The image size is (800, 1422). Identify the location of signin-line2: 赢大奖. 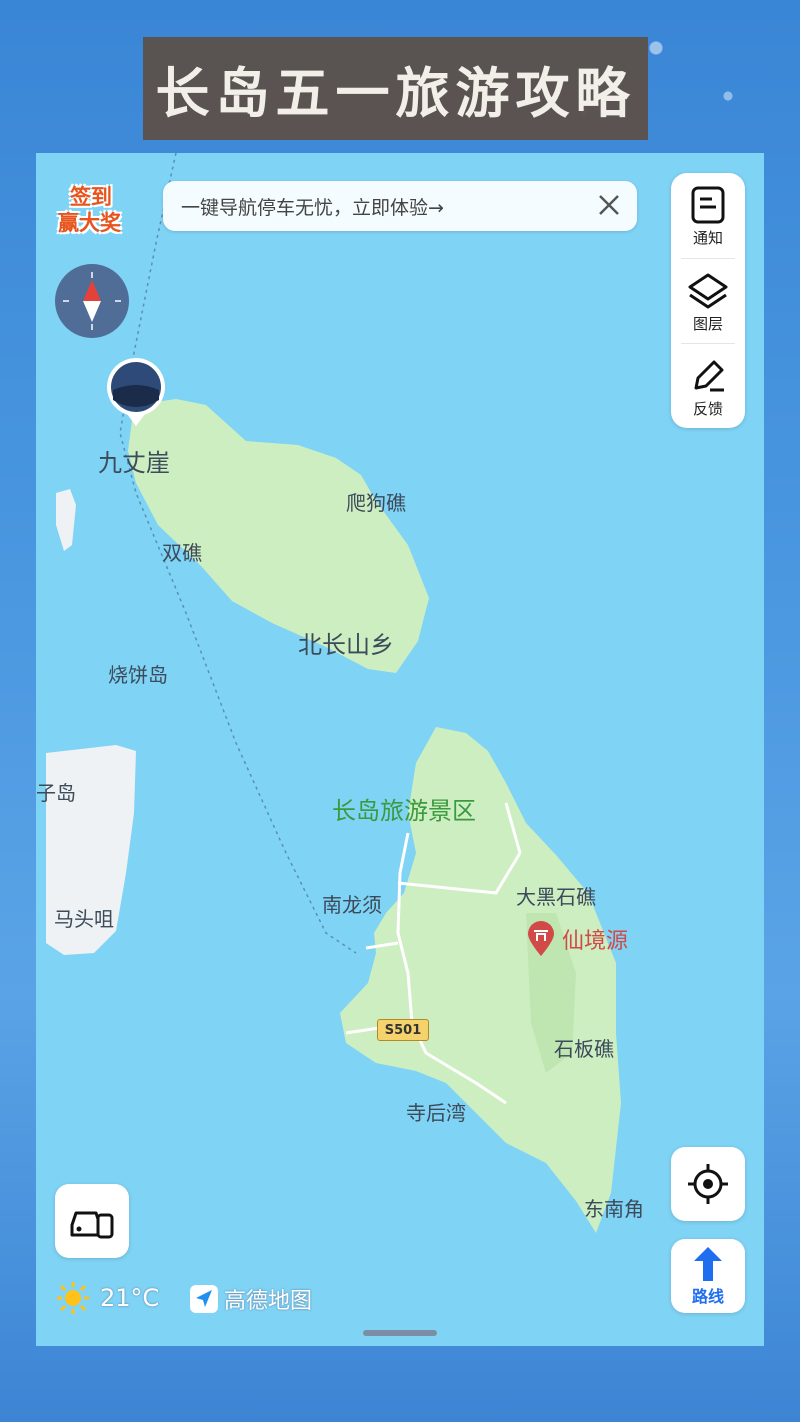
(89, 223).